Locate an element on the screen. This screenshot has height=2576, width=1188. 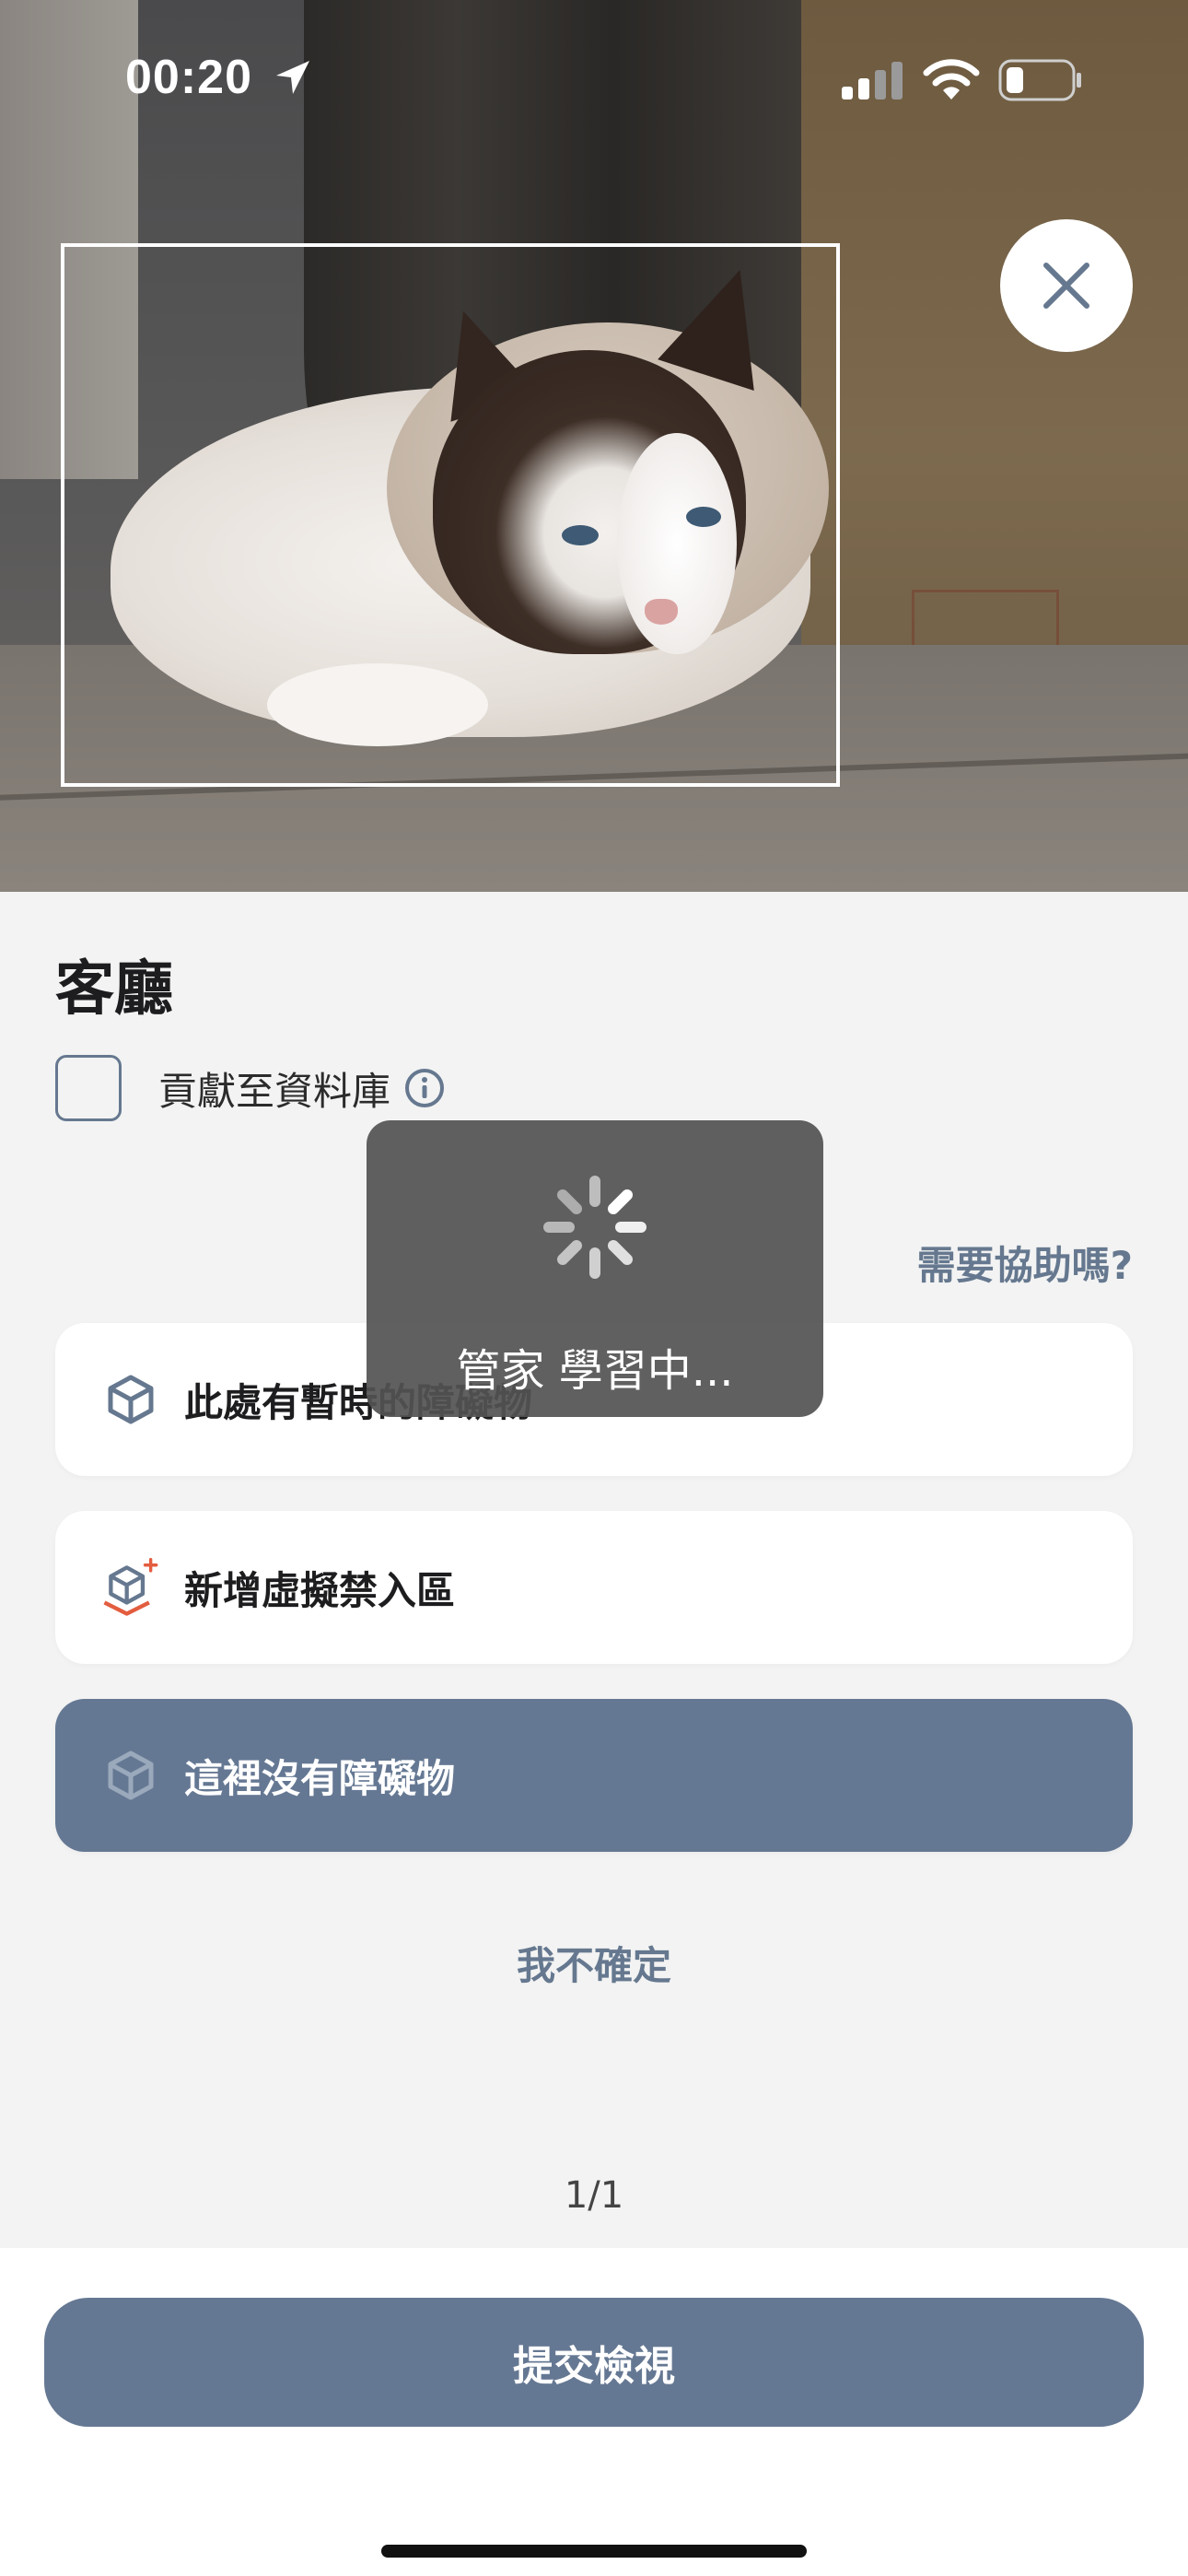
wifi-icon is located at coordinates (951, 79).